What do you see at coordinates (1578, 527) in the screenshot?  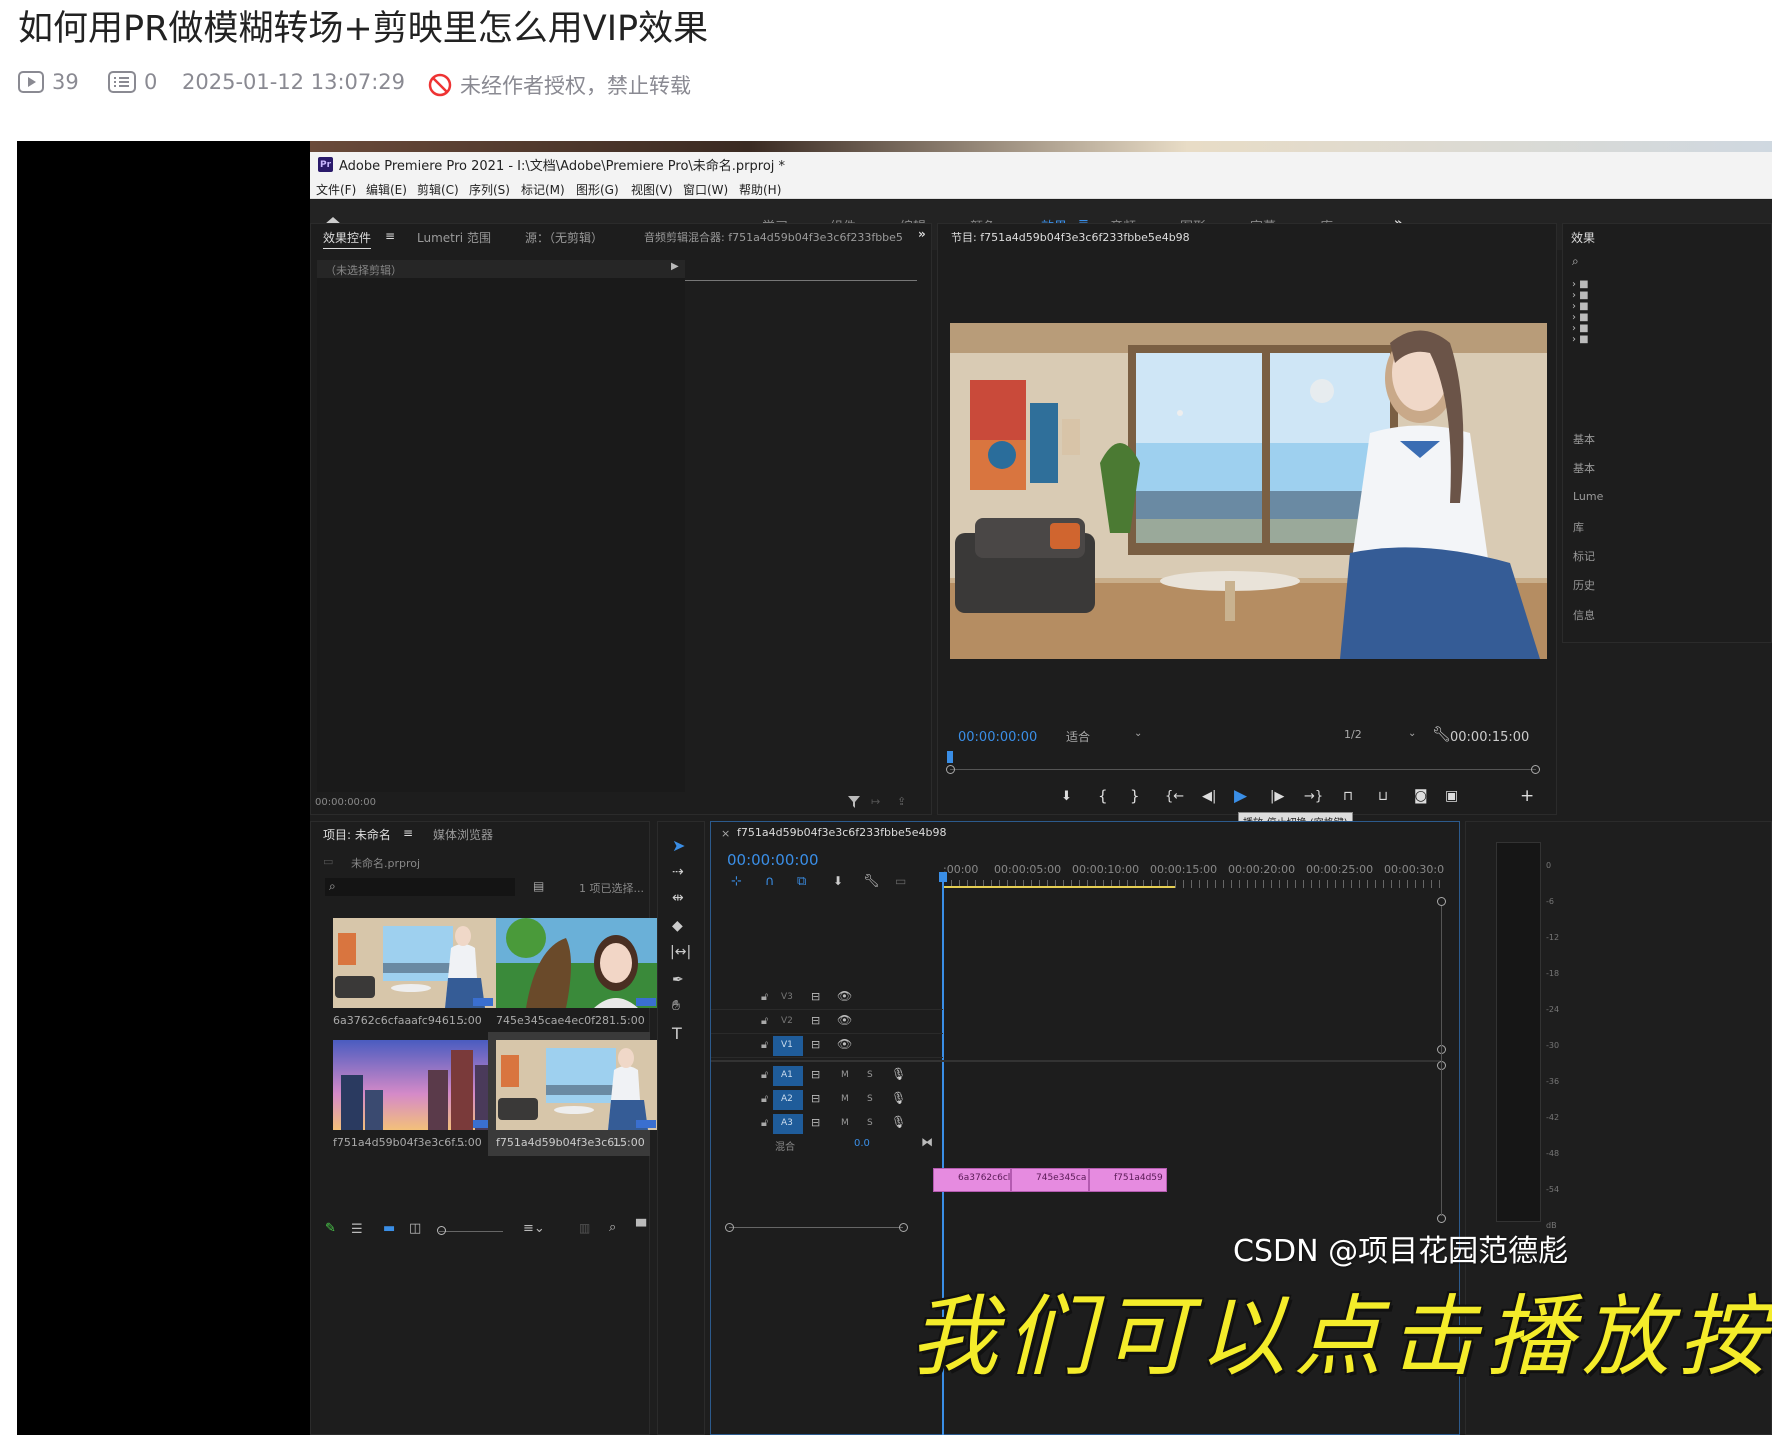 I see `panel-item-libraries: 库` at bounding box center [1578, 527].